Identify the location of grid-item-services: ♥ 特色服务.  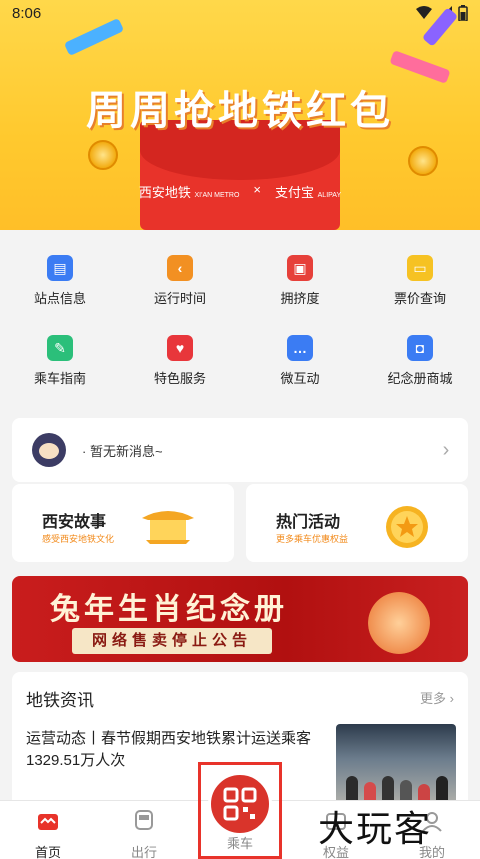
(180, 355).